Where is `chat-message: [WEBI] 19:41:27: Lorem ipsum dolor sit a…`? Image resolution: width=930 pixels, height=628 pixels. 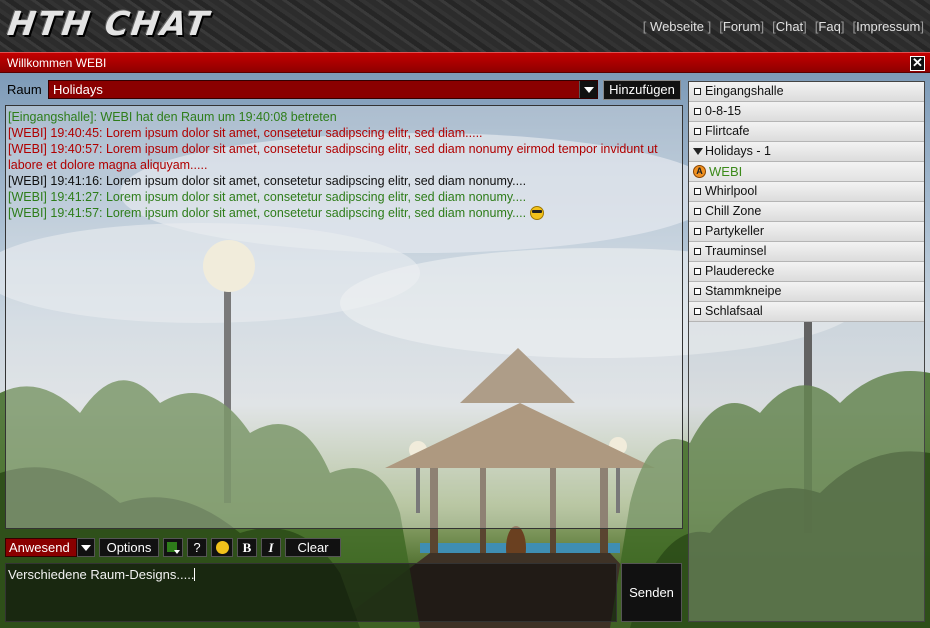
chat-message: [WEBI] 19:41:27: Lorem ipsum dolor sit a… is located at coordinates (344, 197).